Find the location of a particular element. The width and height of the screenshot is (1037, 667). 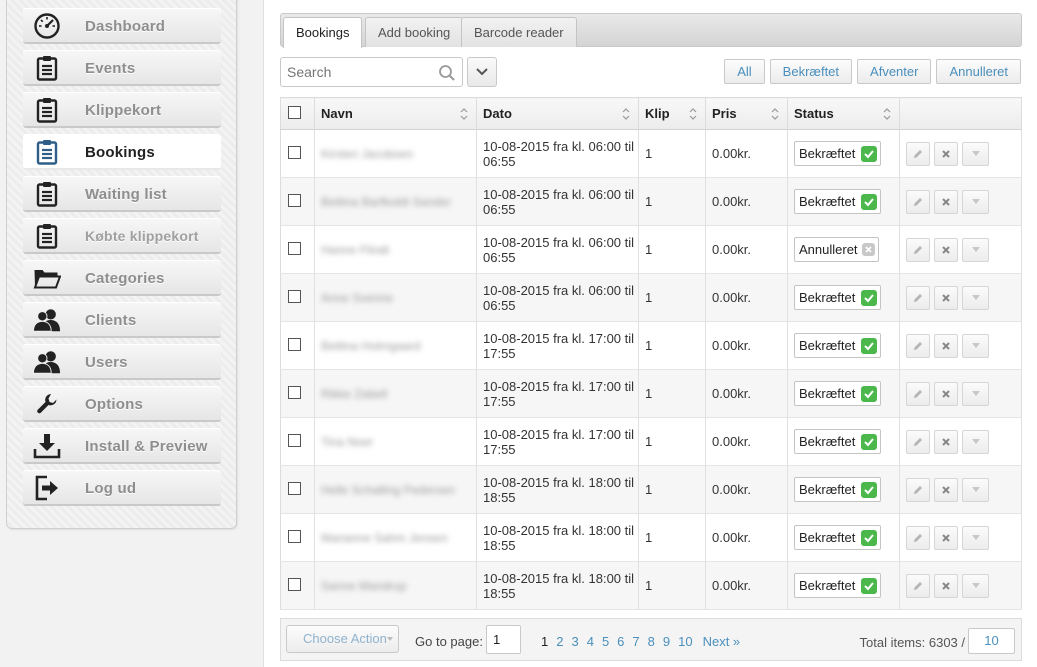

search-options-button is located at coordinates (482, 72).